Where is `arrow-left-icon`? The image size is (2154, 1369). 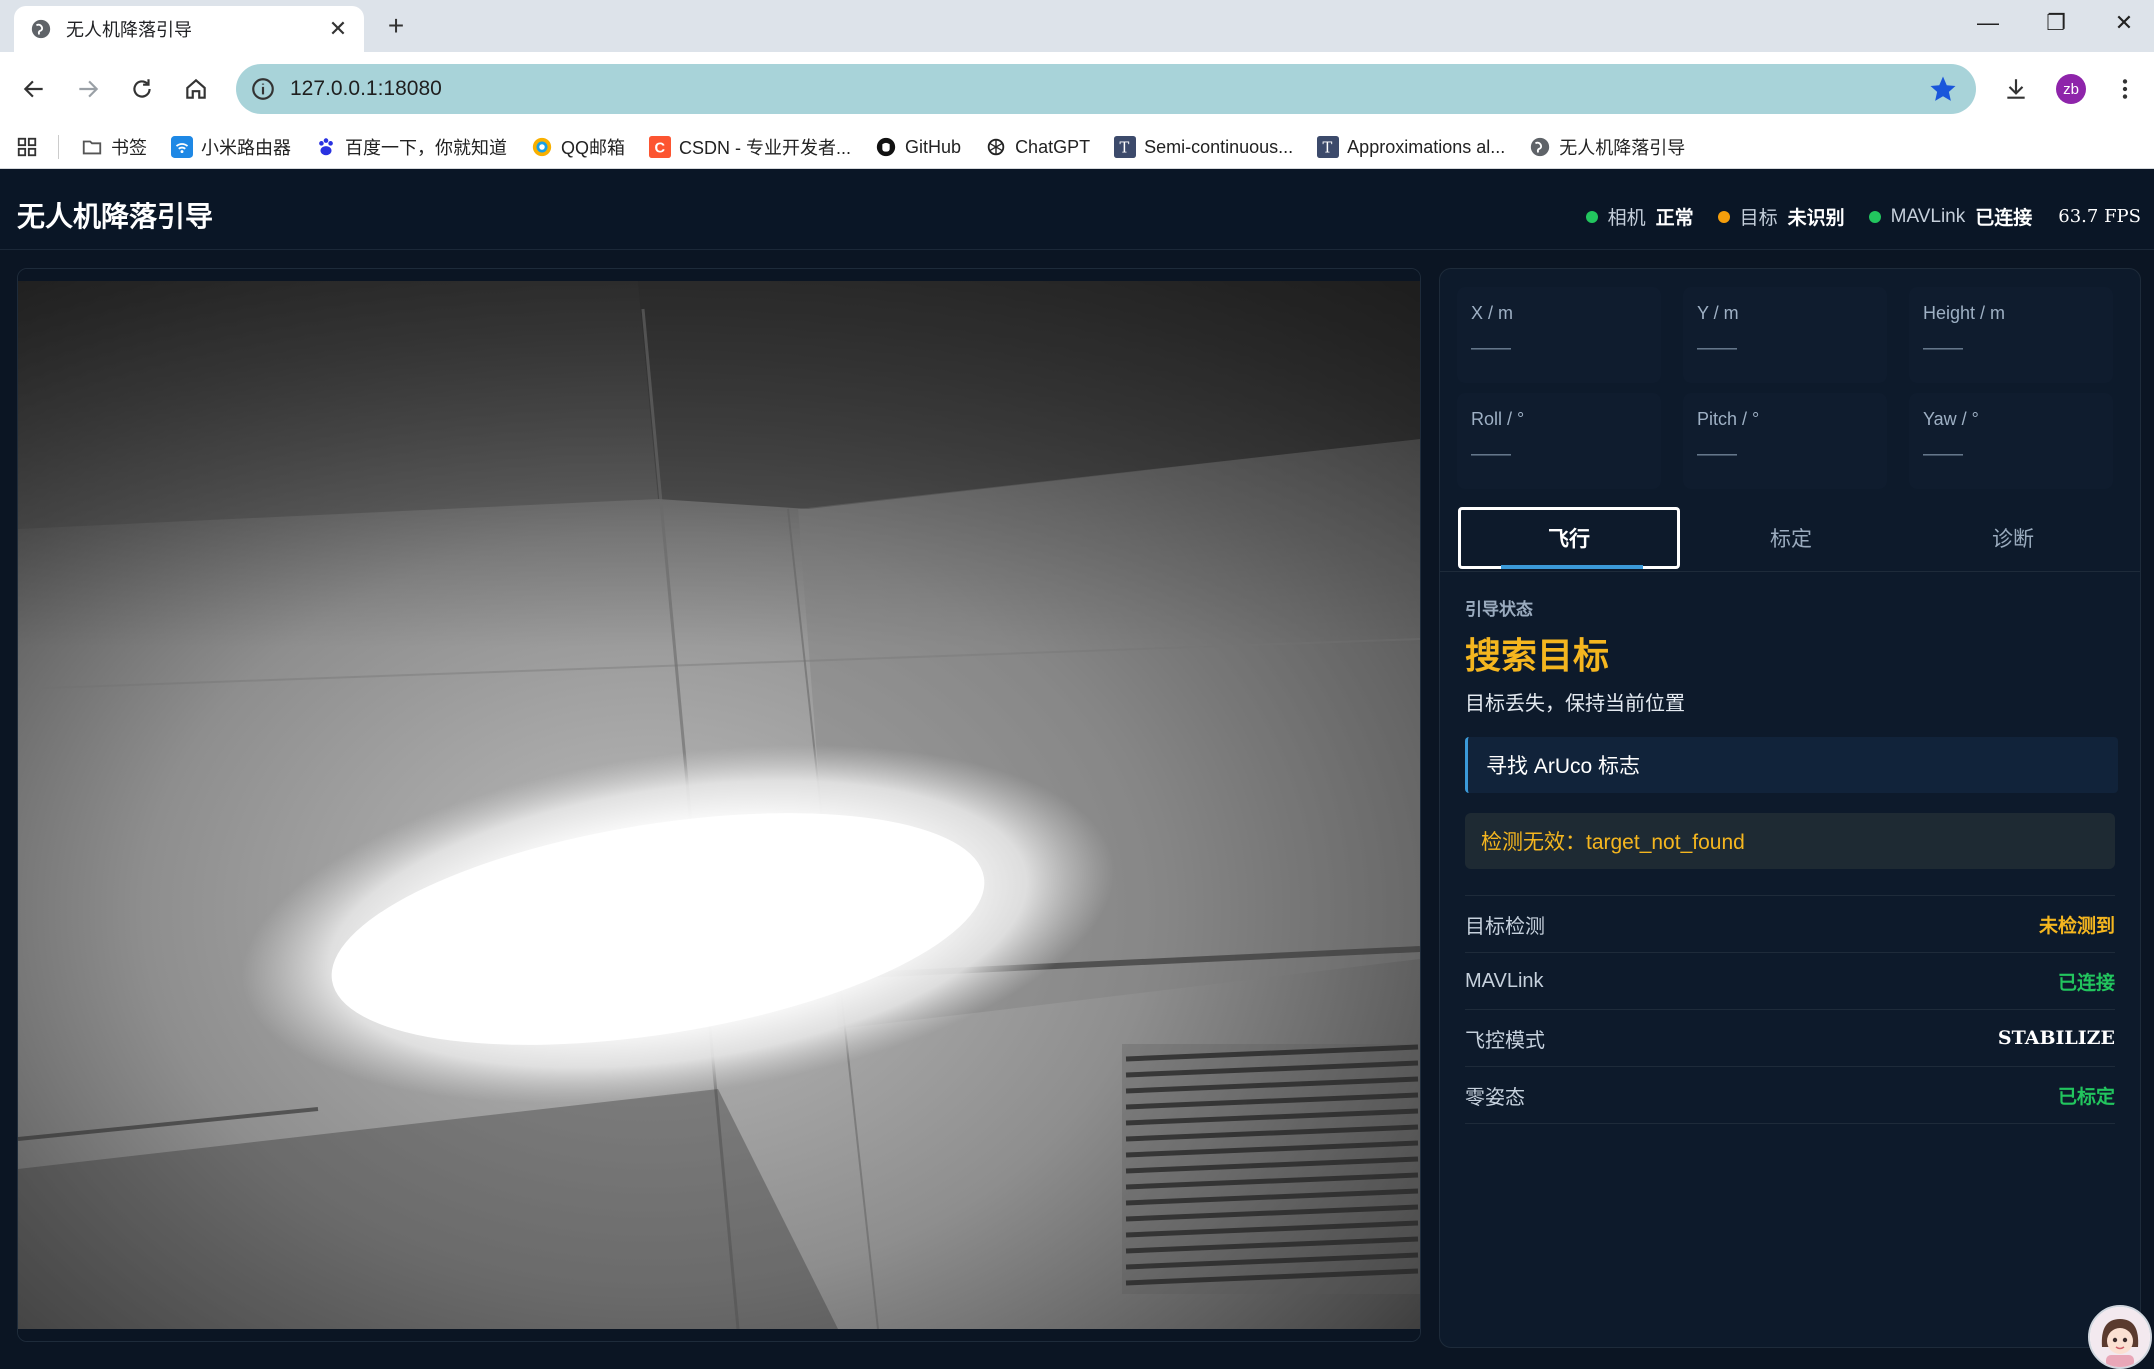 arrow-left-icon is located at coordinates (33, 89).